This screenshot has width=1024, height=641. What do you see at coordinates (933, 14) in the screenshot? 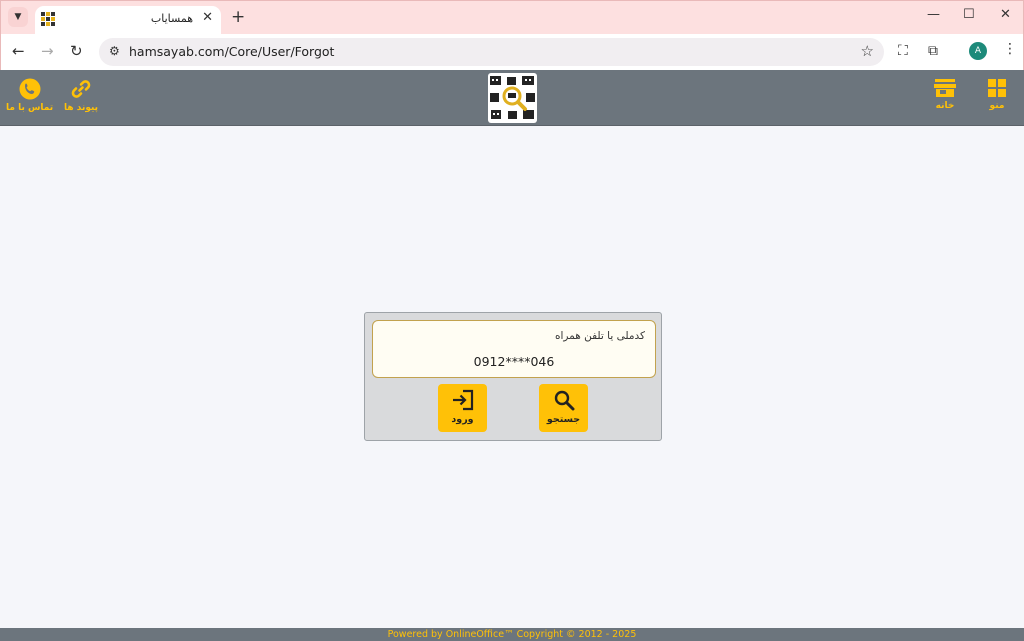
I see `minimize-icon: —` at bounding box center [933, 14].